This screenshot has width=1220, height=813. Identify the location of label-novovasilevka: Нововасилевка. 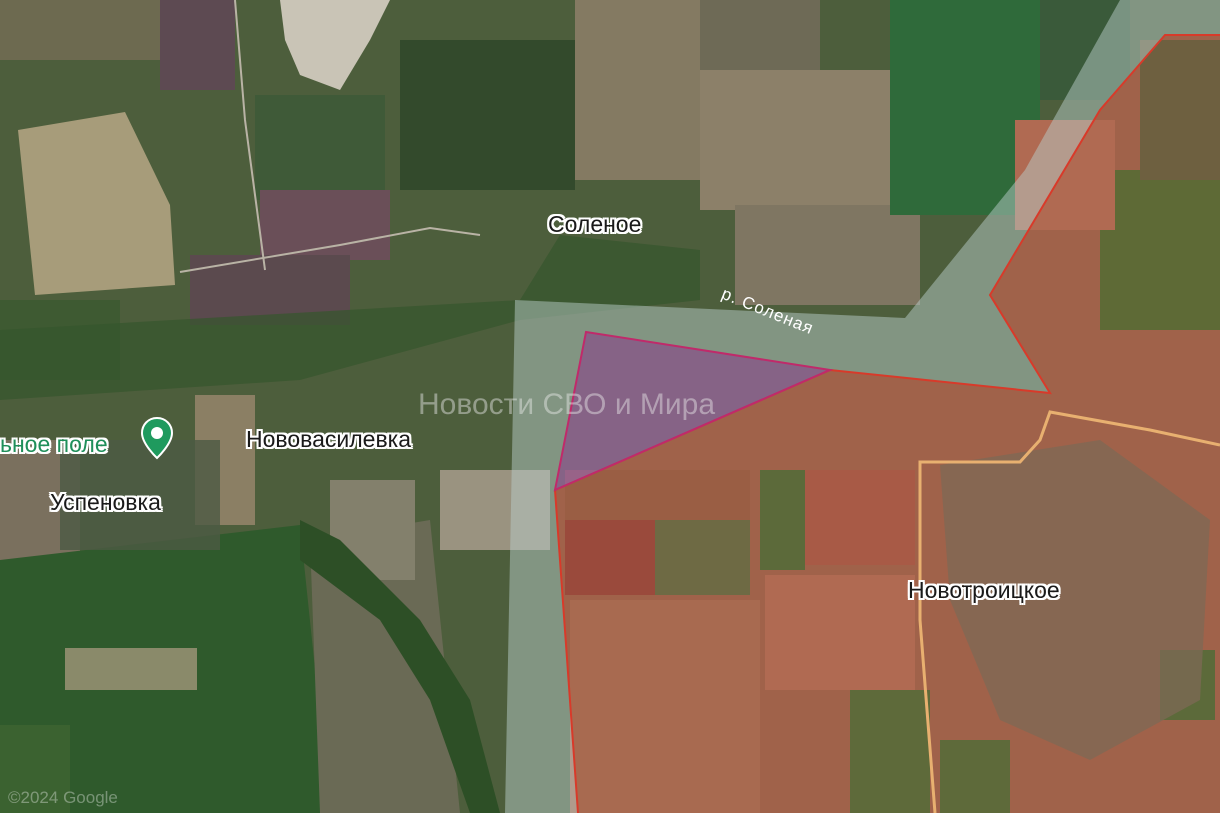
(329, 439).